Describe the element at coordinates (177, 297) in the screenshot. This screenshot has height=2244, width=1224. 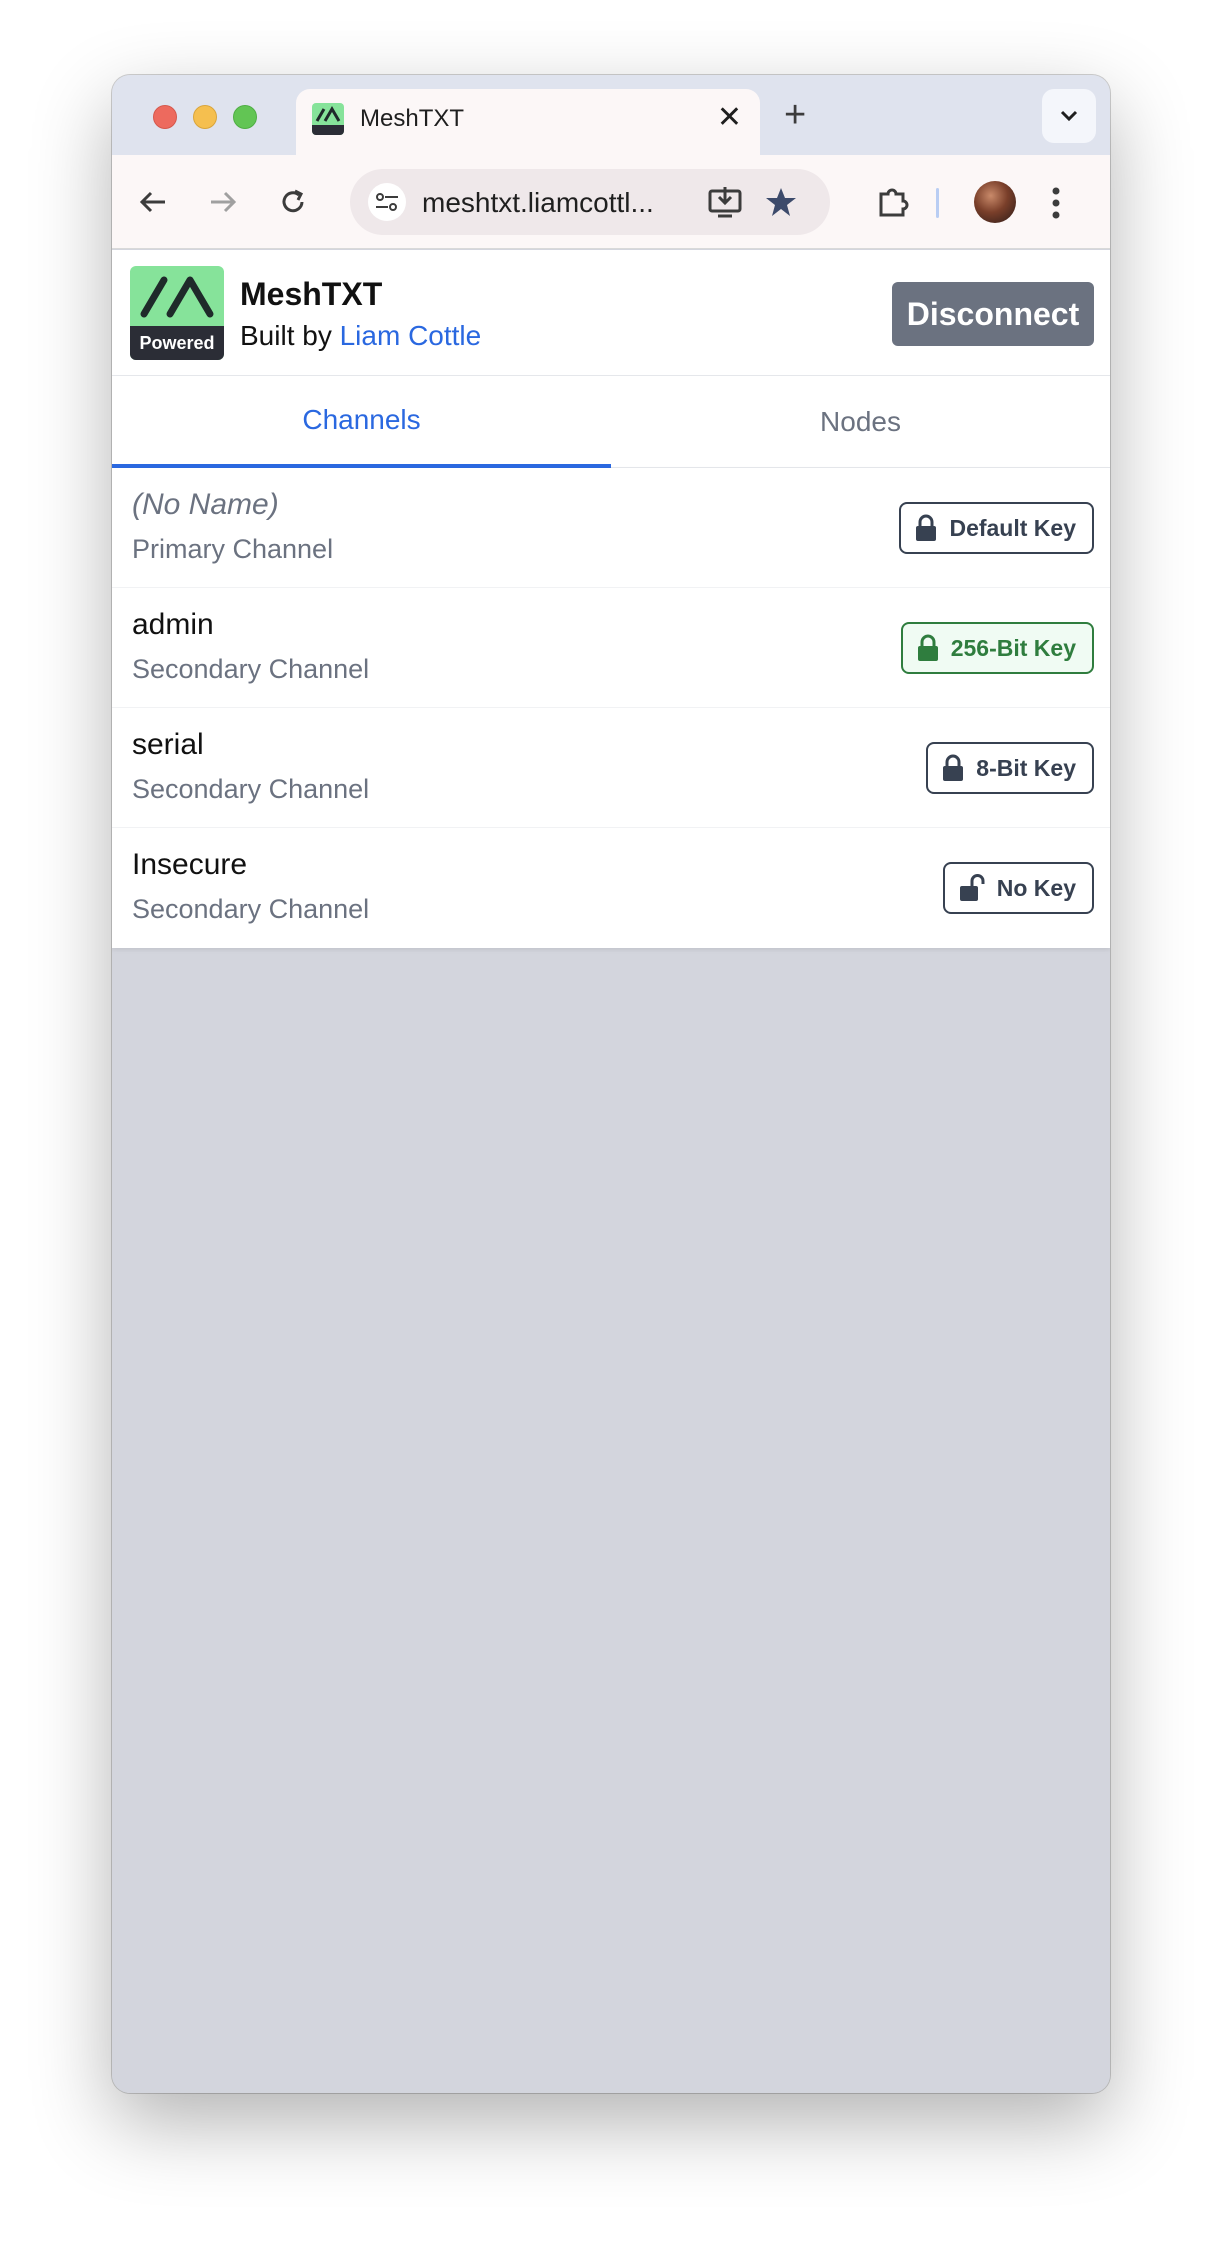
I see `meshtxt-logo-icon` at that location.